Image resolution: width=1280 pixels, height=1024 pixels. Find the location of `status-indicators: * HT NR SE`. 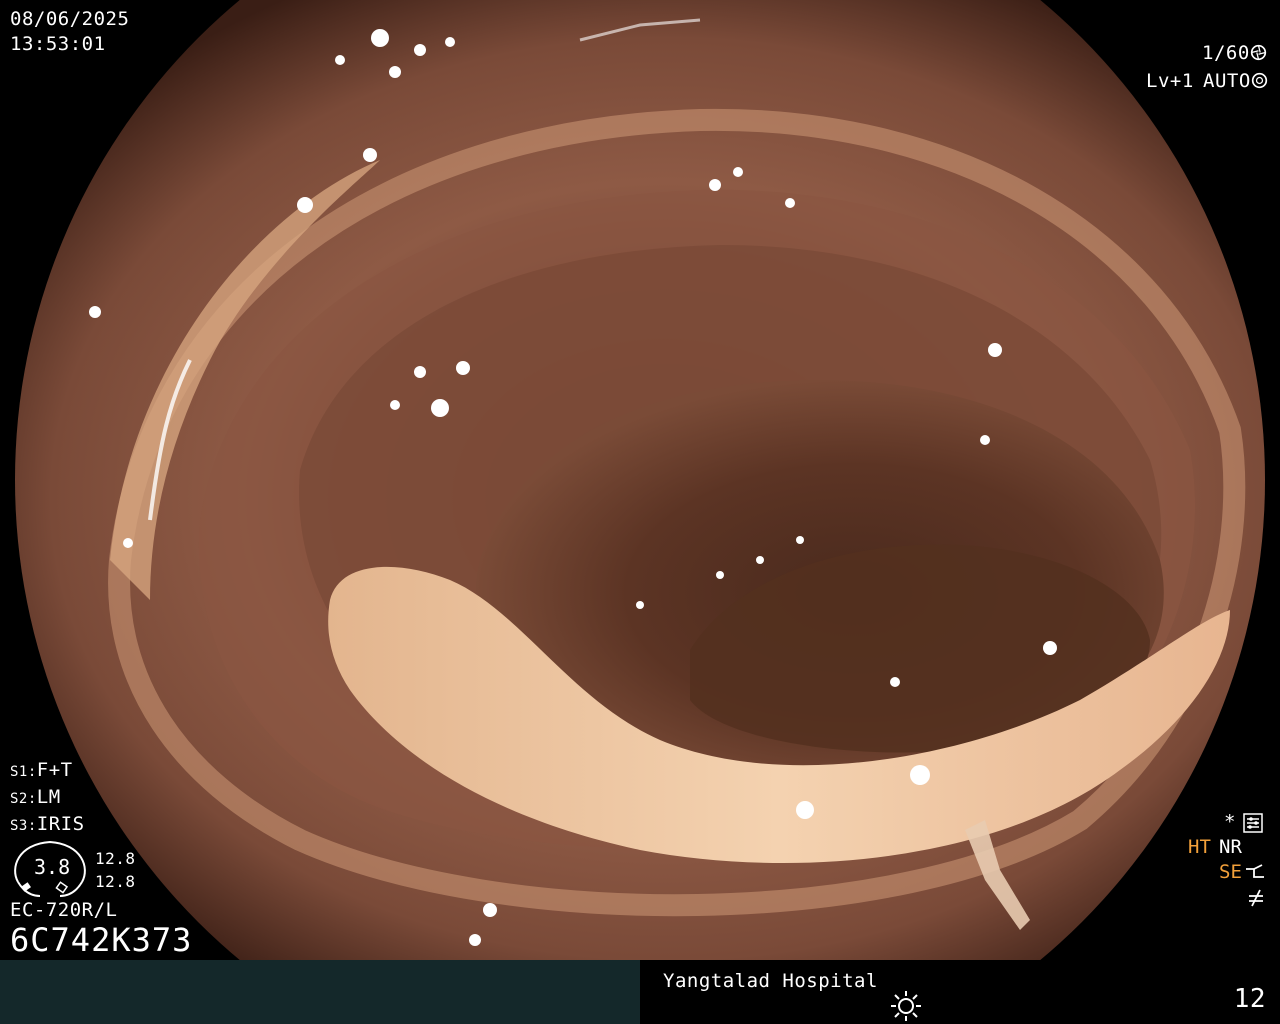

status-indicators: * HT NR SE is located at coordinates (1231, 860).